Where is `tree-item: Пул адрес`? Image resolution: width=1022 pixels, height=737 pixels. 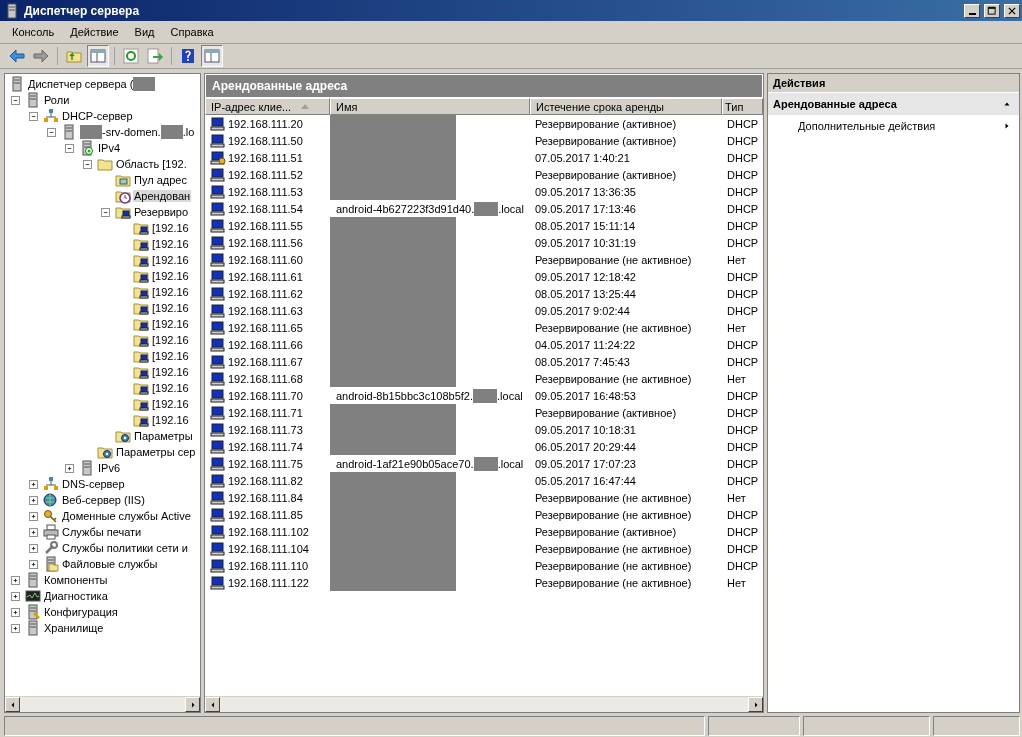
tree-item: Пул адрес is located at coordinates (160, 180).